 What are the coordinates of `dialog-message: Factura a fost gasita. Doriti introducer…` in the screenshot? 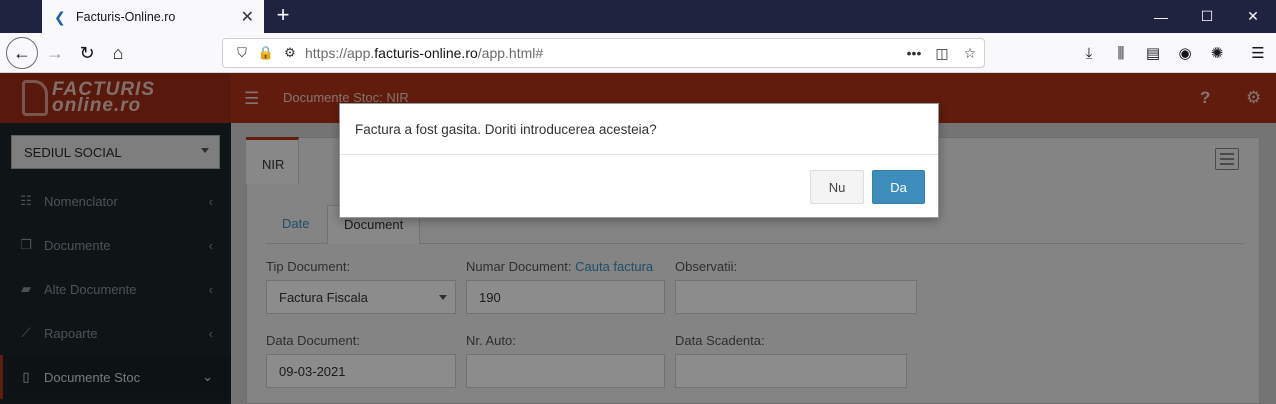 It's located at (506, 129).